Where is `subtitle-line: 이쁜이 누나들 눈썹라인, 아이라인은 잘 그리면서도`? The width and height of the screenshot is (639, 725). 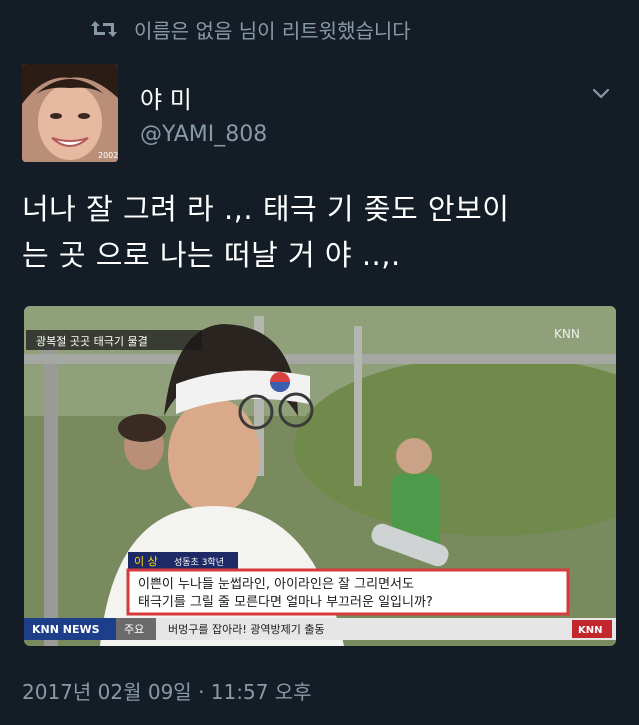 subtitle-line: 이쁜이 누나들 눈썹라인, 아이라인은 잘 그리면서도 is located at coordinates (276, 584).